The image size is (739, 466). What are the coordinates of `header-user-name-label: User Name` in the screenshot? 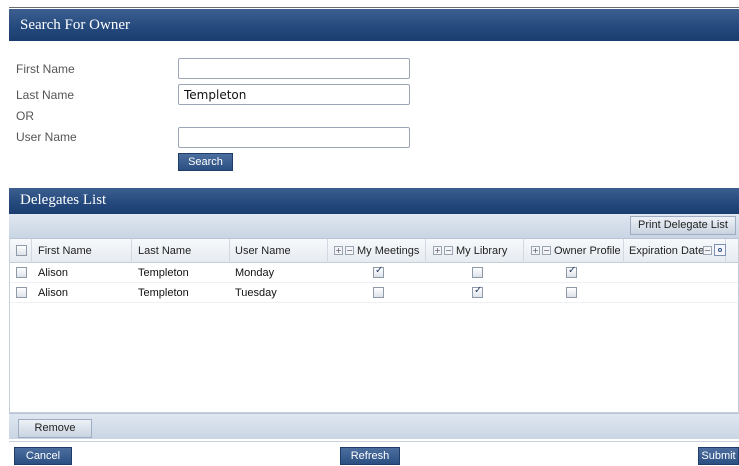 It's located at (263, 251).